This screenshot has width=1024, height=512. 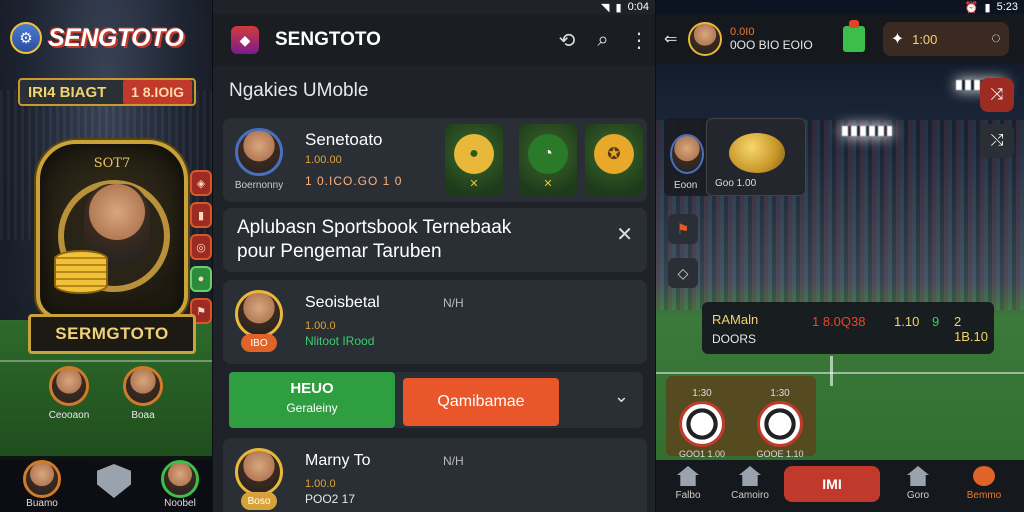 I want to click on nav-label: Buamo, so click(x=42, y=503).